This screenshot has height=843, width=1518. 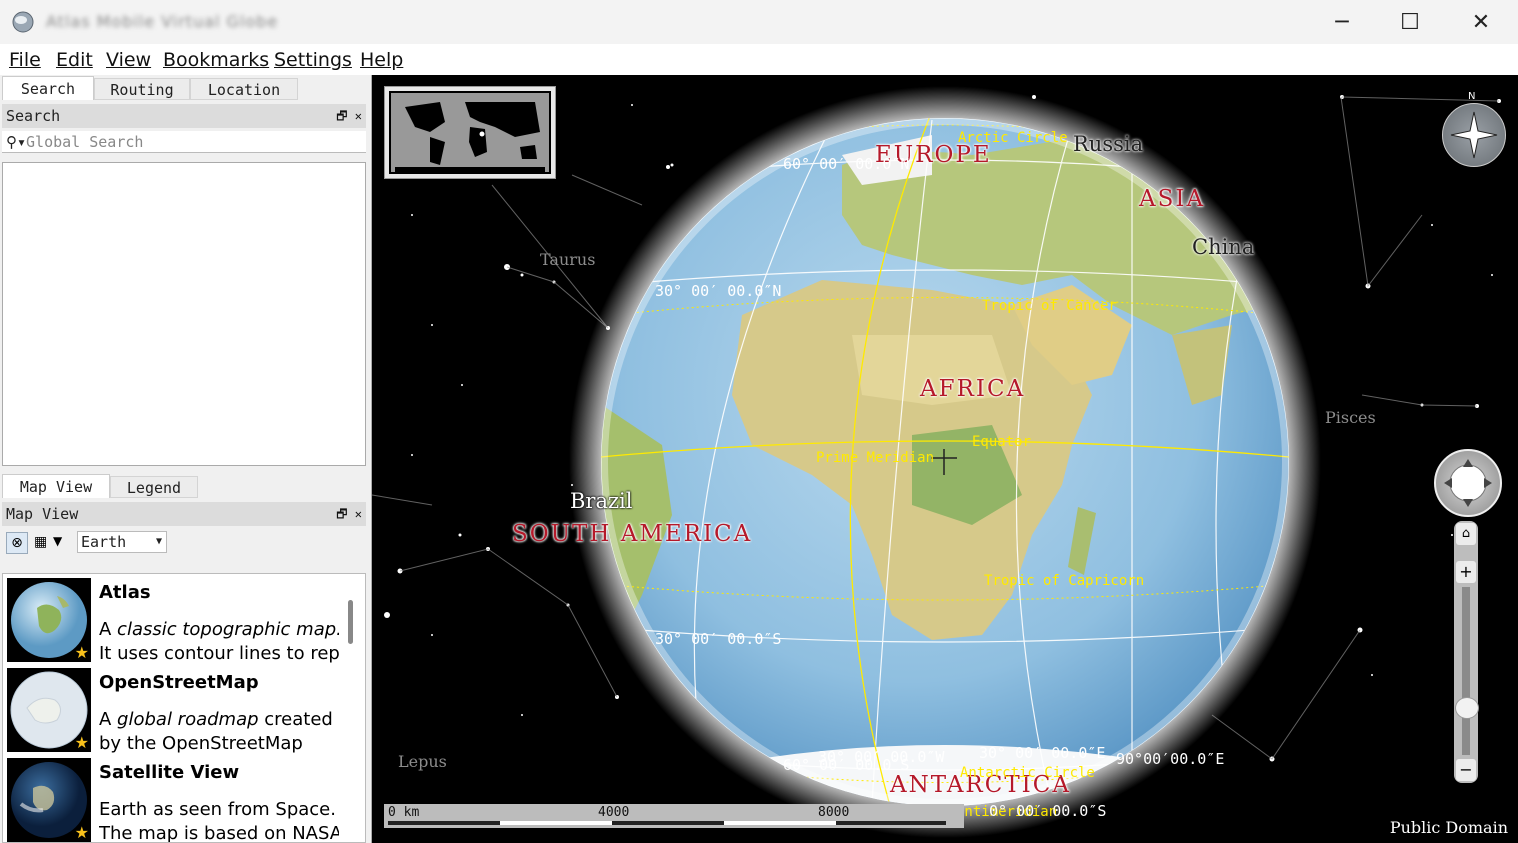 What do you see at coordinates (42, 514) in the screenshot?
I see `mapview-dock-label: Map View` at bounding box center [42, 514].